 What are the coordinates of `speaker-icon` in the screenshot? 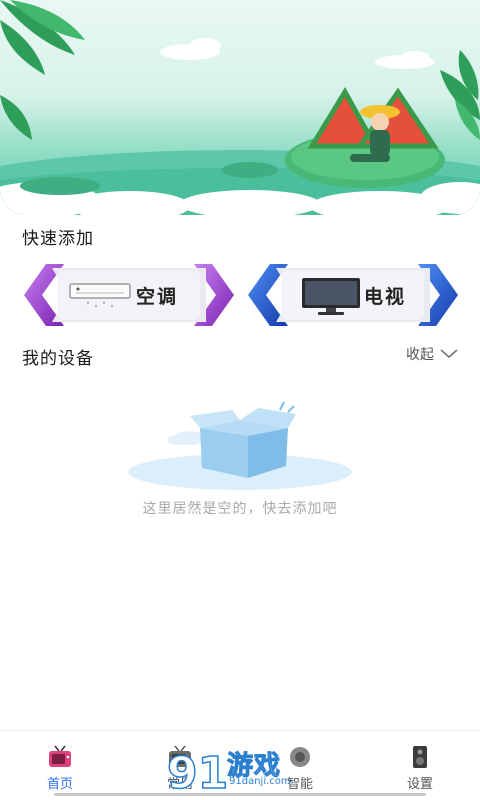 It's located at (420, 757).